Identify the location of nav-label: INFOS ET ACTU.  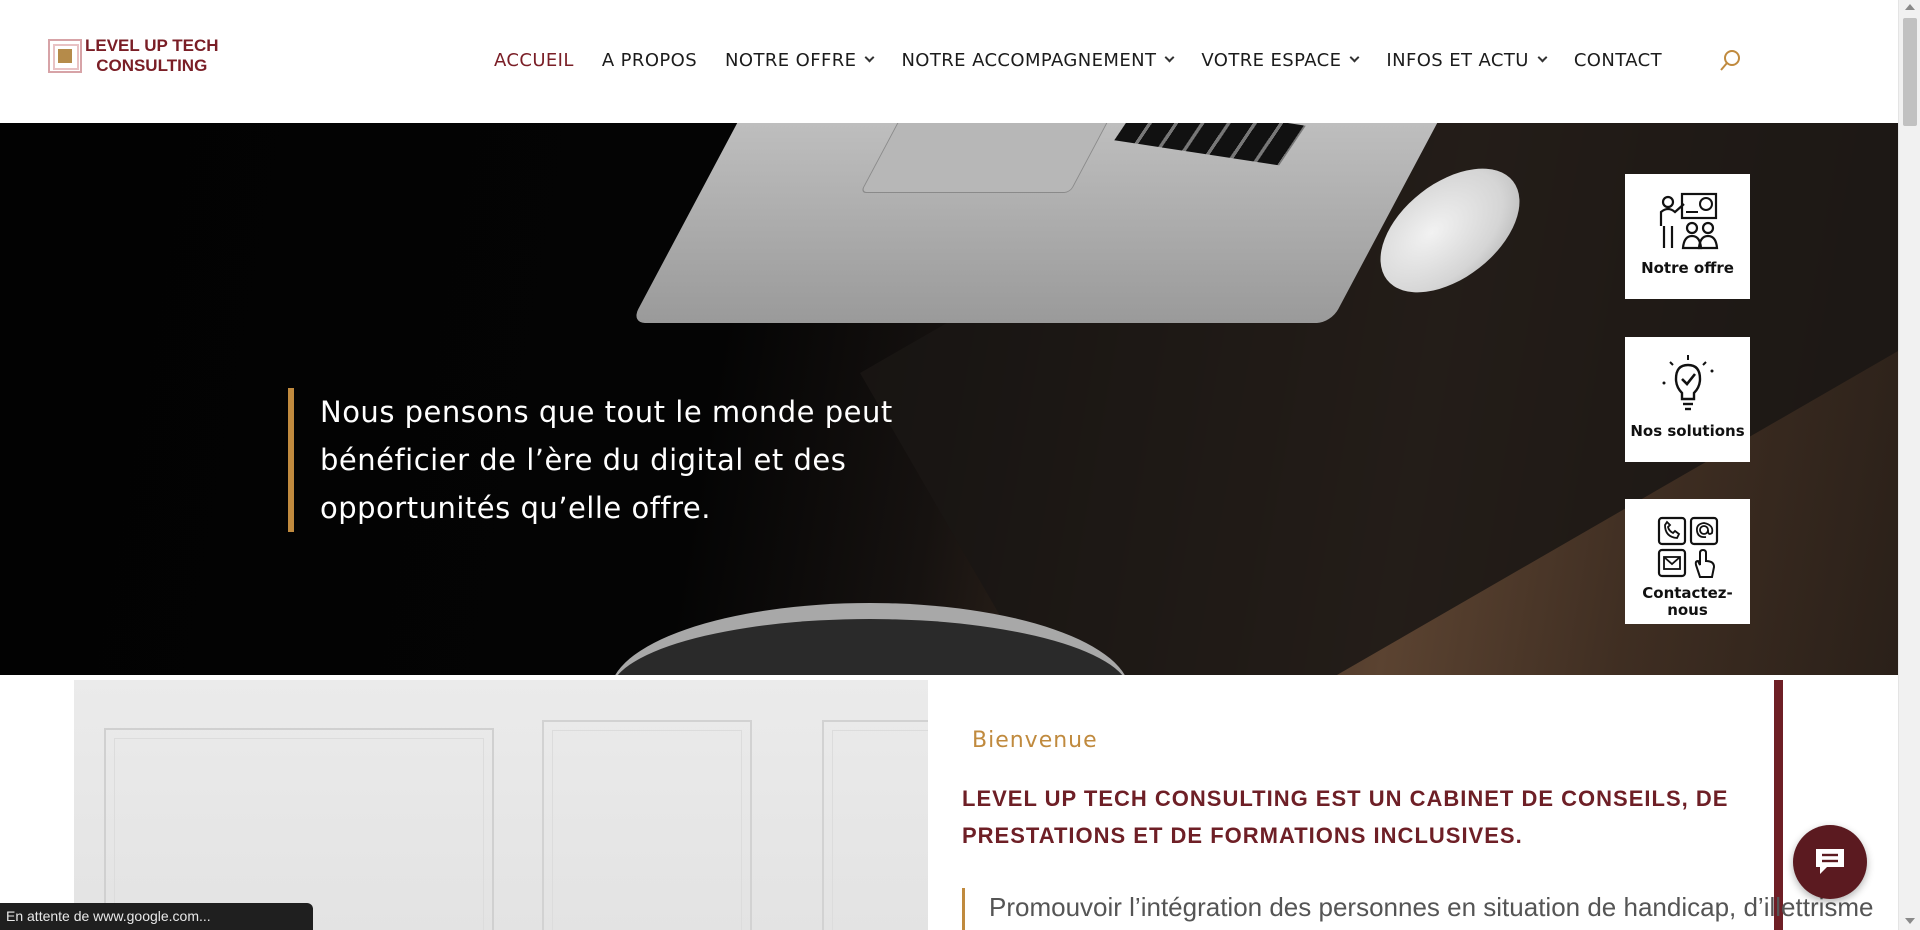
(1457, 60).